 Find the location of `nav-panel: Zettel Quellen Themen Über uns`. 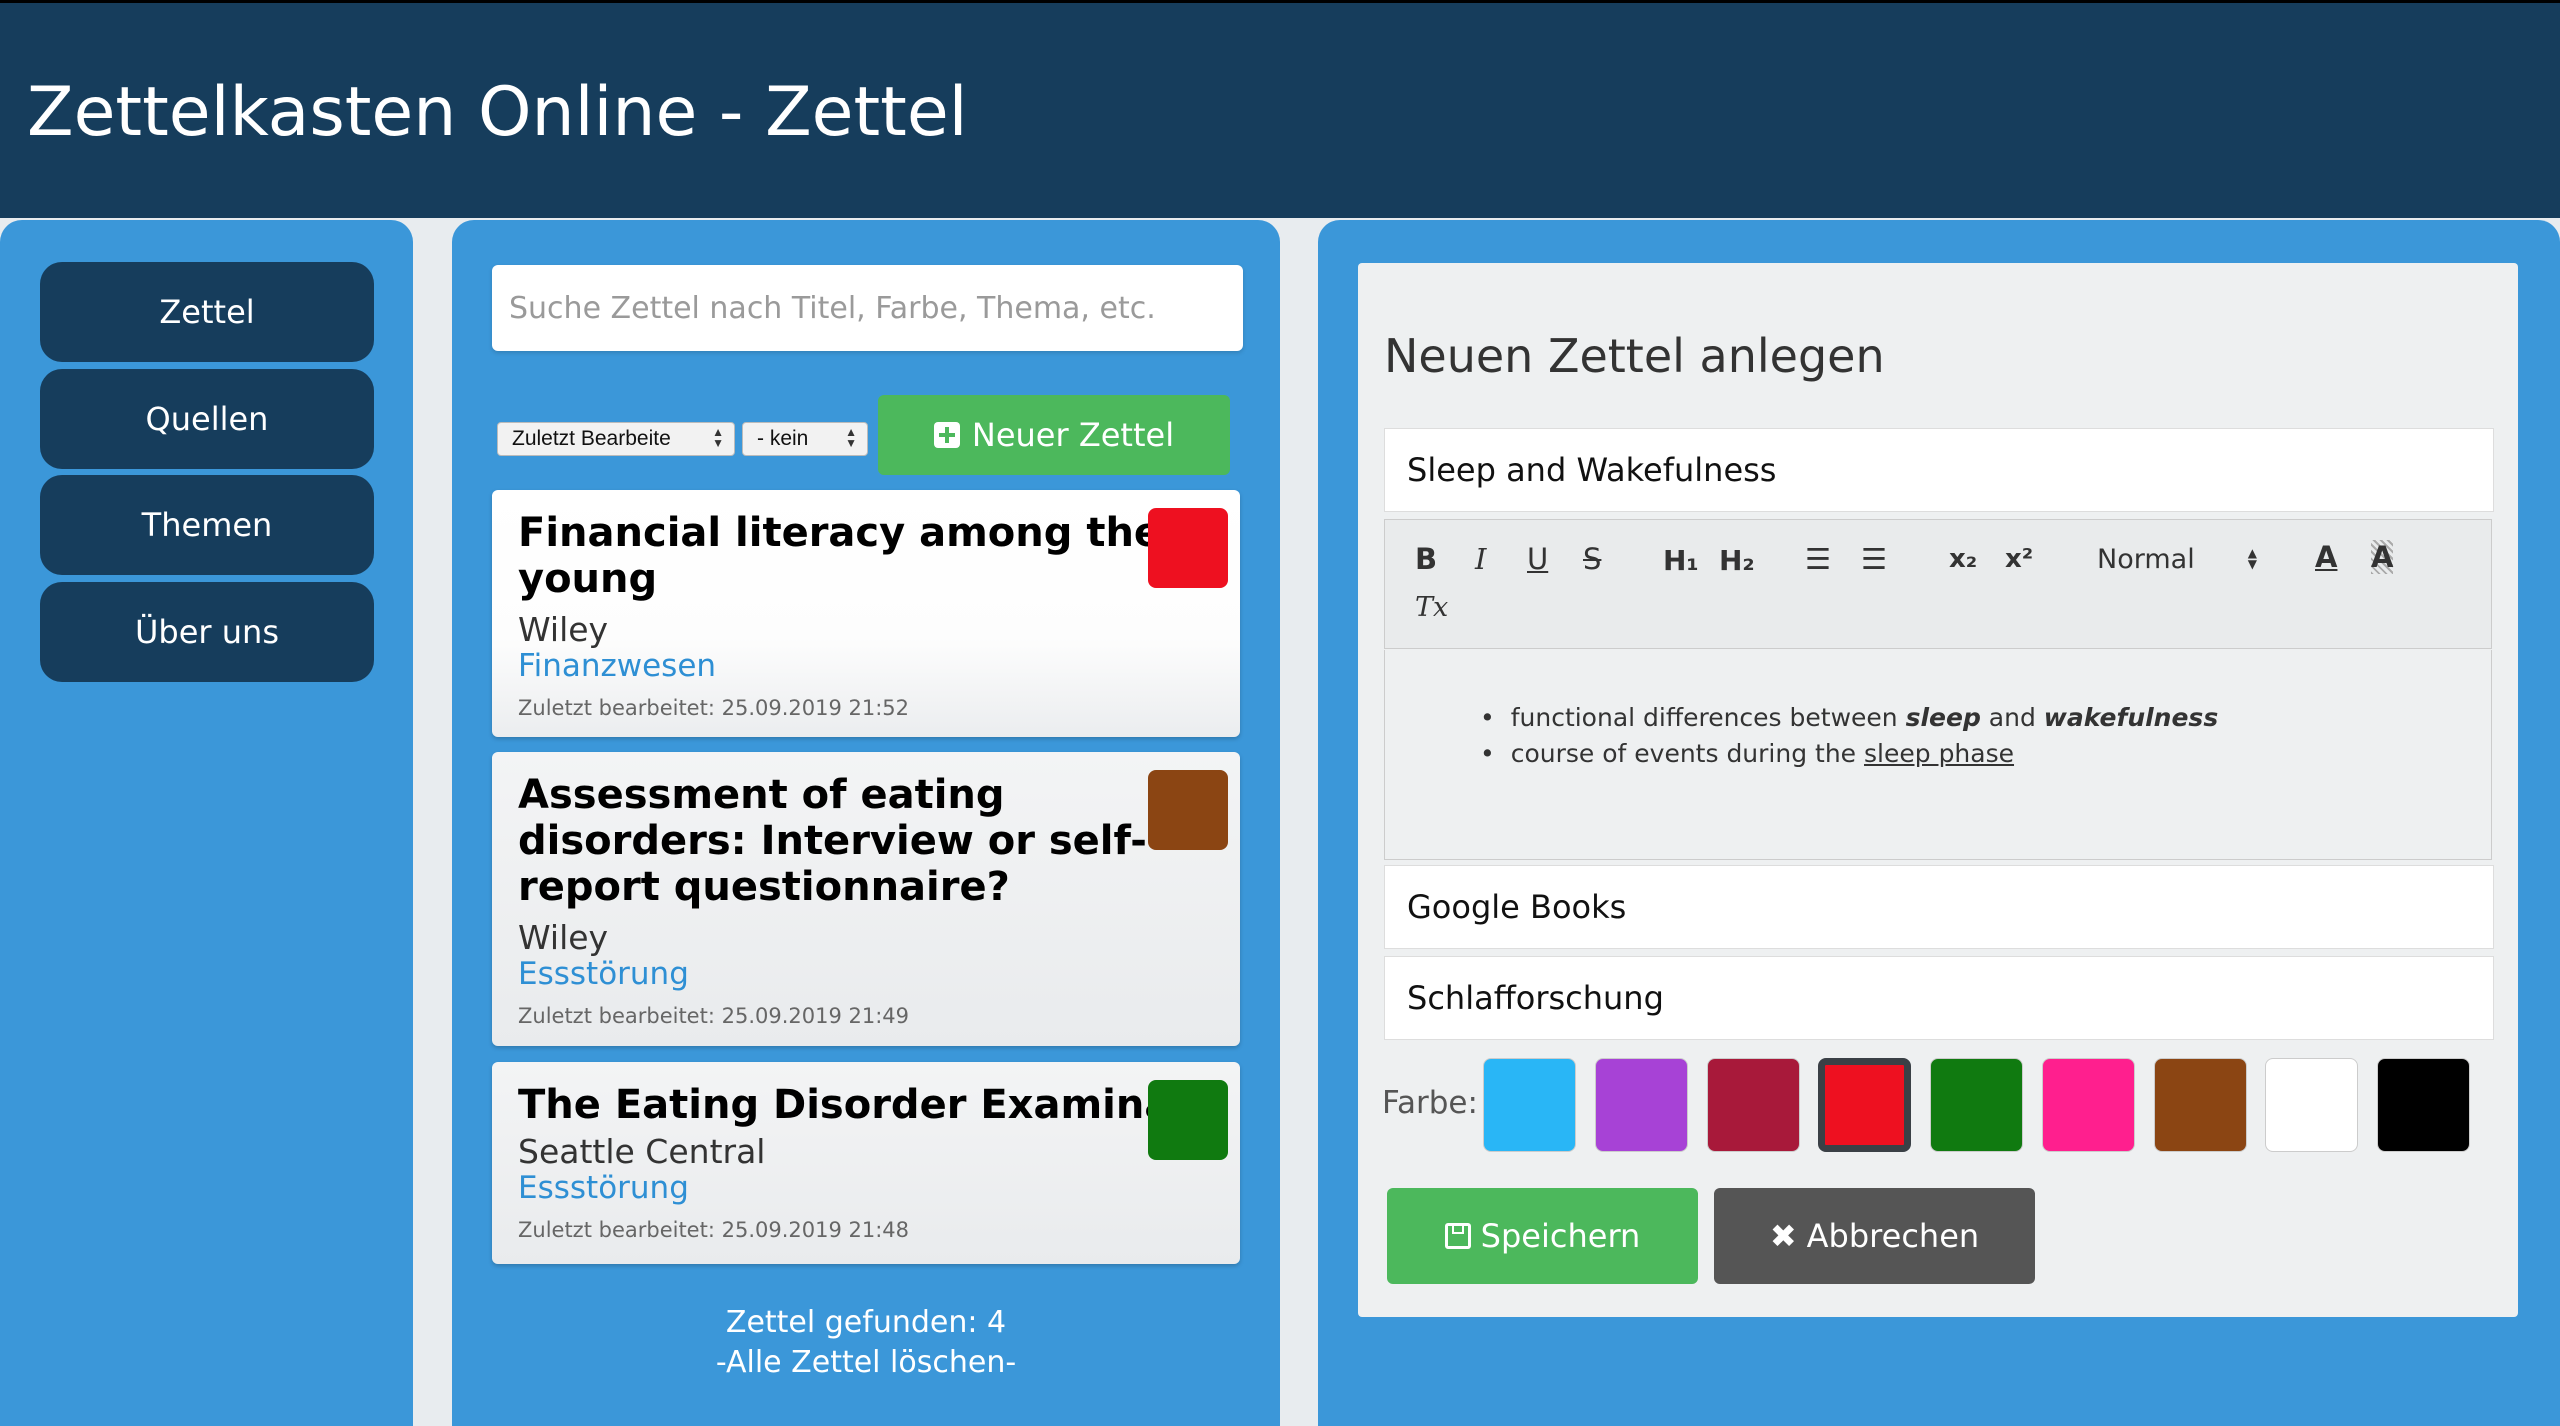

nav-panel: Zettel Quellen Themen Über uns is located at coordinates (206, 823).